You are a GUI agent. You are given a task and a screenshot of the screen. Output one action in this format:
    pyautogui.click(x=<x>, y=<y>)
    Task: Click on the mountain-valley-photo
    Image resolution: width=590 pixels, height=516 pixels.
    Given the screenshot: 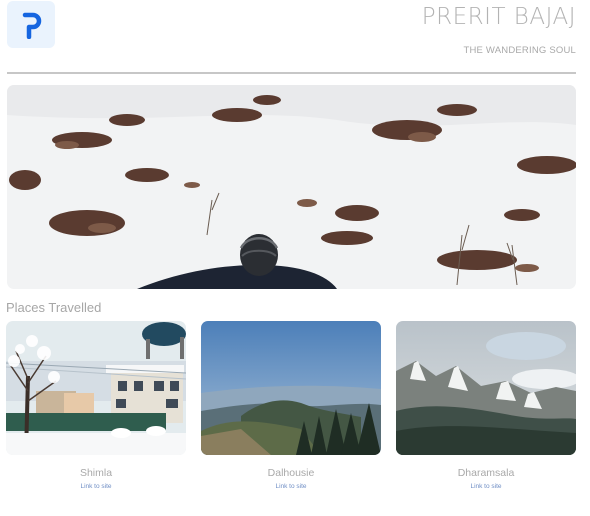 What is the action you would take?
    pyautogui.click(x=291, y=388)
    